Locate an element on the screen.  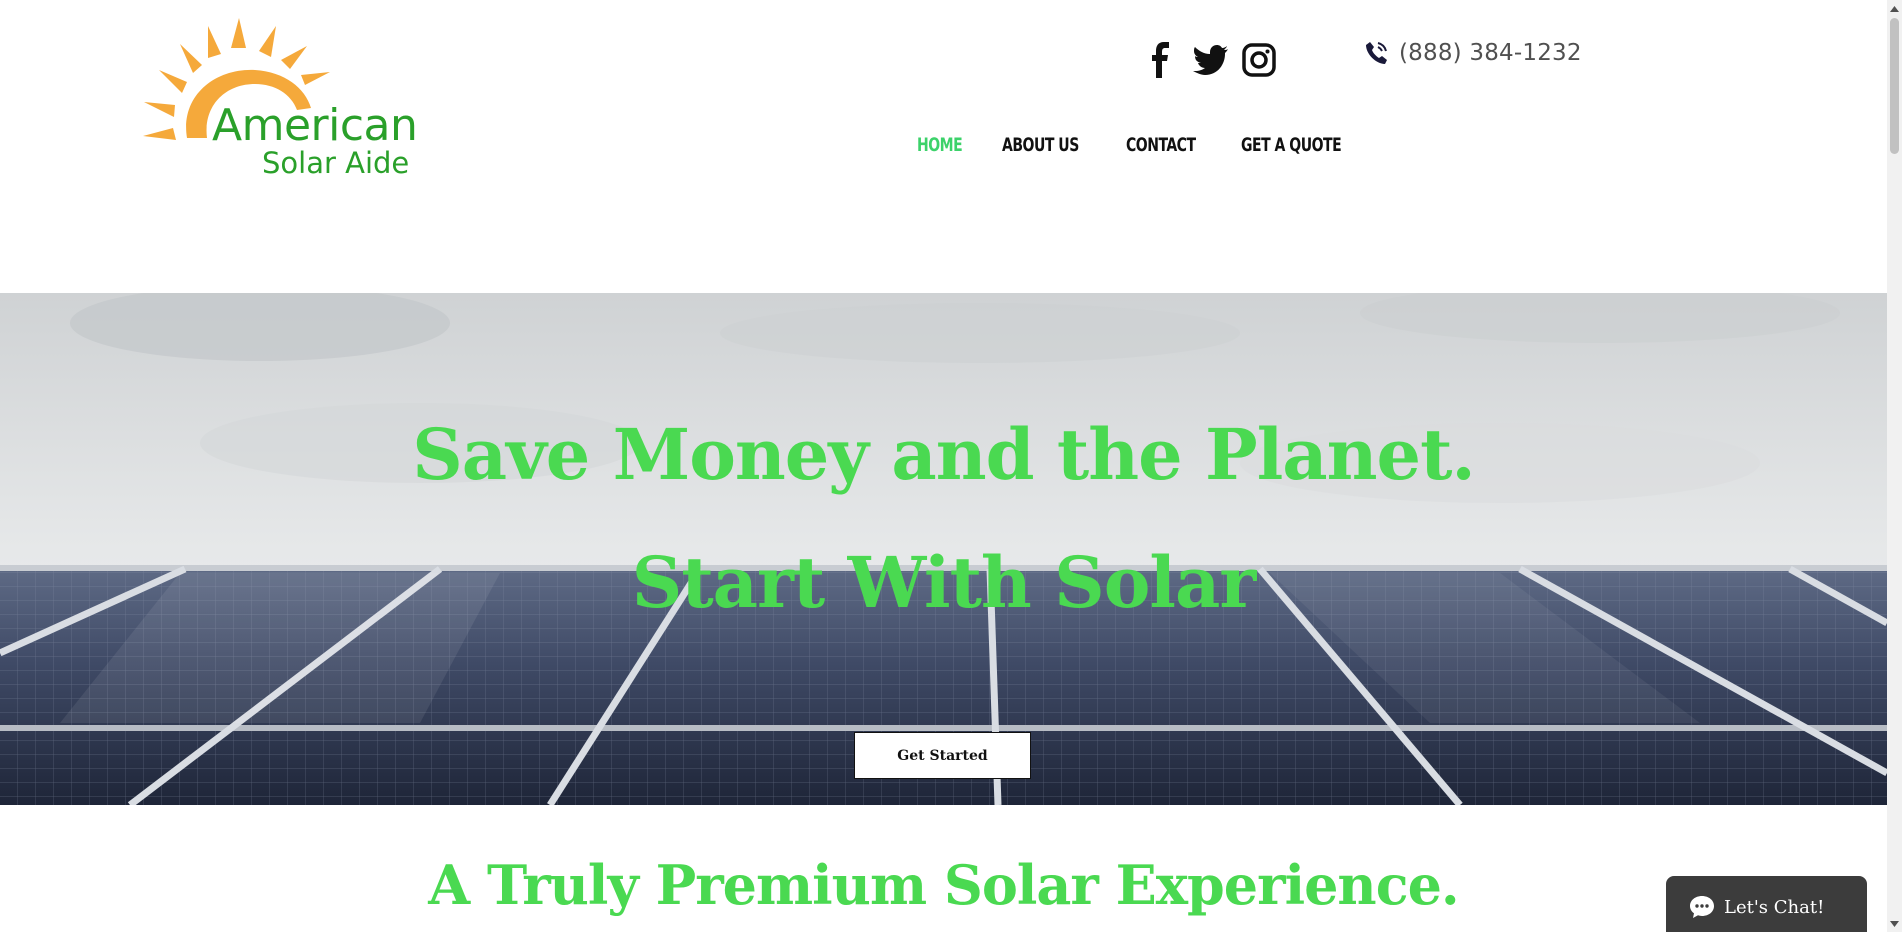
section-title: A Truly Premium Solar Experience. is located at coordinates (943, 885).